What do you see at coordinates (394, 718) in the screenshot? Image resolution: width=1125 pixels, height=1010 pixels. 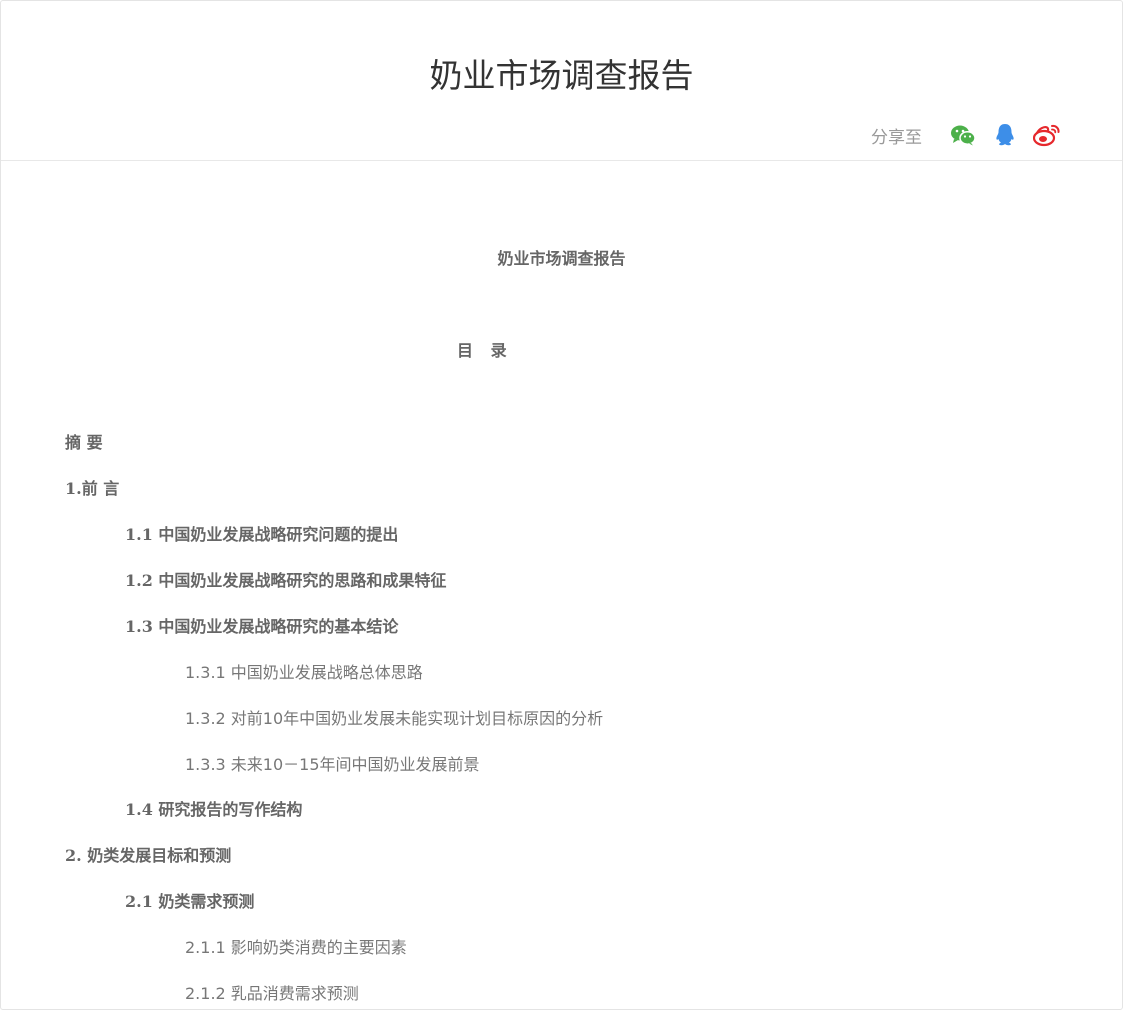 I see `toc-item: 1.3.2 对前10年中国奶业发展未能实现计划目标原因的分析` at bounding box center [394, 718].